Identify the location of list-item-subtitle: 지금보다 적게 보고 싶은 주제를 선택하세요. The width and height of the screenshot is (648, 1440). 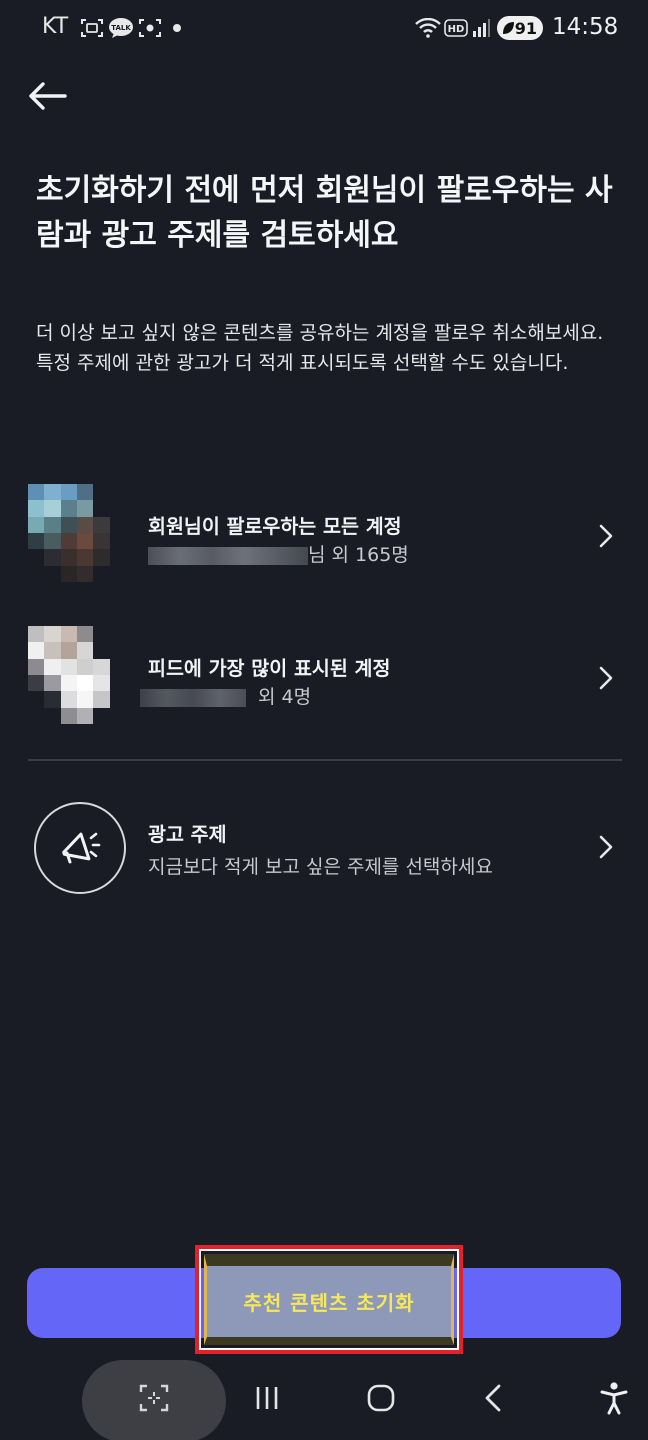
(320, 867).